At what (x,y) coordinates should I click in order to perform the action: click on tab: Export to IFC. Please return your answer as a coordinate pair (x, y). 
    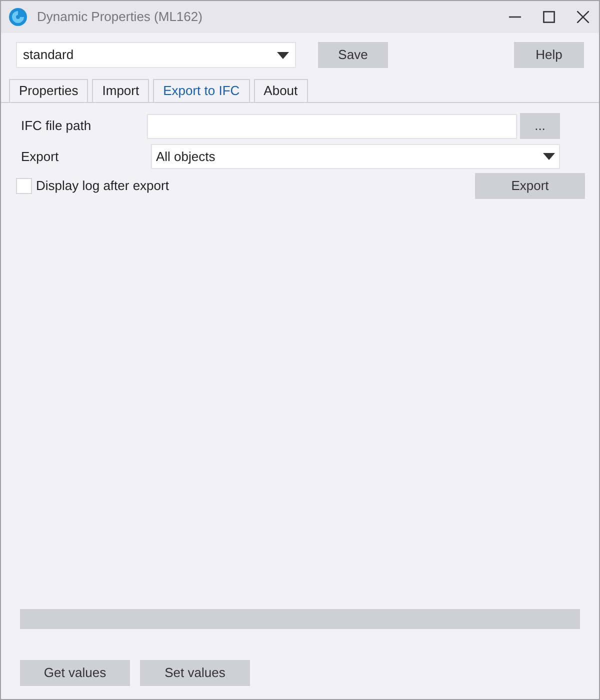
    Looking at the image, I should click on (201, 90).